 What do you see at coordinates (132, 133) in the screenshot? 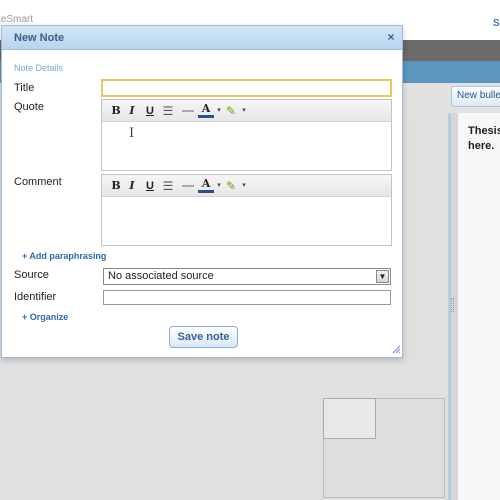
I see `text-cursor-icon: I` at bounding box center [132, 133].